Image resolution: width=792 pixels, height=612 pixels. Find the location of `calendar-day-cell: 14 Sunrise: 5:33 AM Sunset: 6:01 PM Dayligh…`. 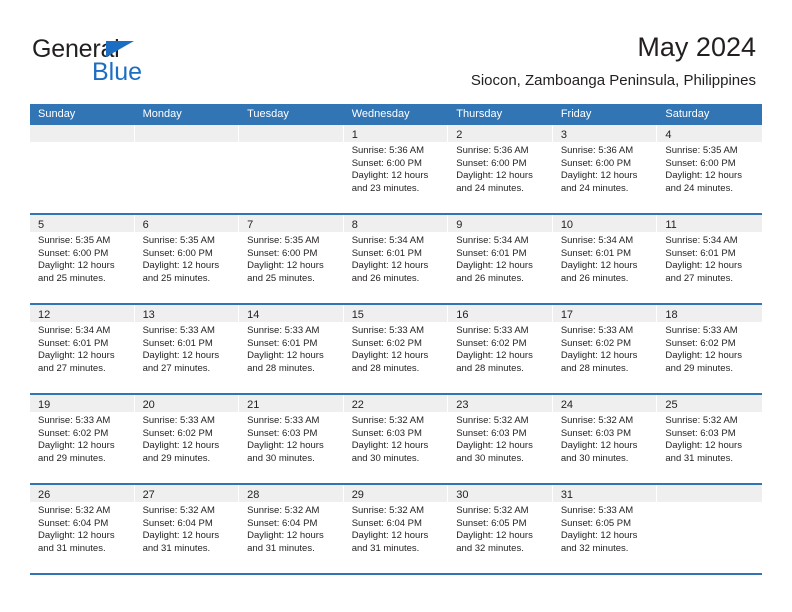

calendar-day-cell: 14 Sunrise: 5:33 AM Sunset: 6:01 PM Dayligh… is located at coordinates (291, 349).